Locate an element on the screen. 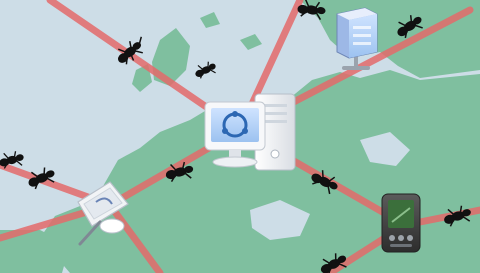 Image resolution: width=480 pixels, height=273 pixels. desktop-computer-icon is located at coordinates (250, 132).